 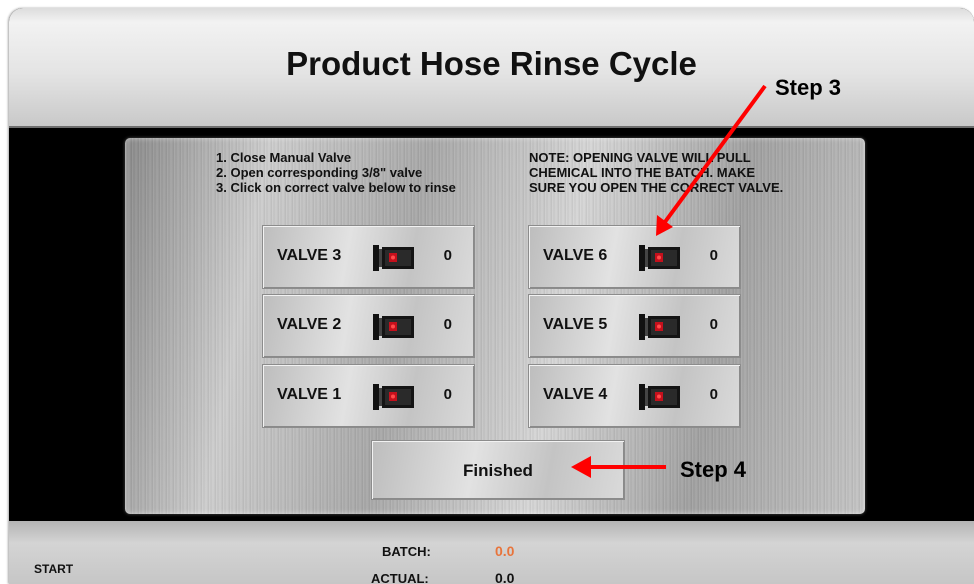 I want to click on valve-1-button: VALVE 1 0, so click(x=368, y=396).